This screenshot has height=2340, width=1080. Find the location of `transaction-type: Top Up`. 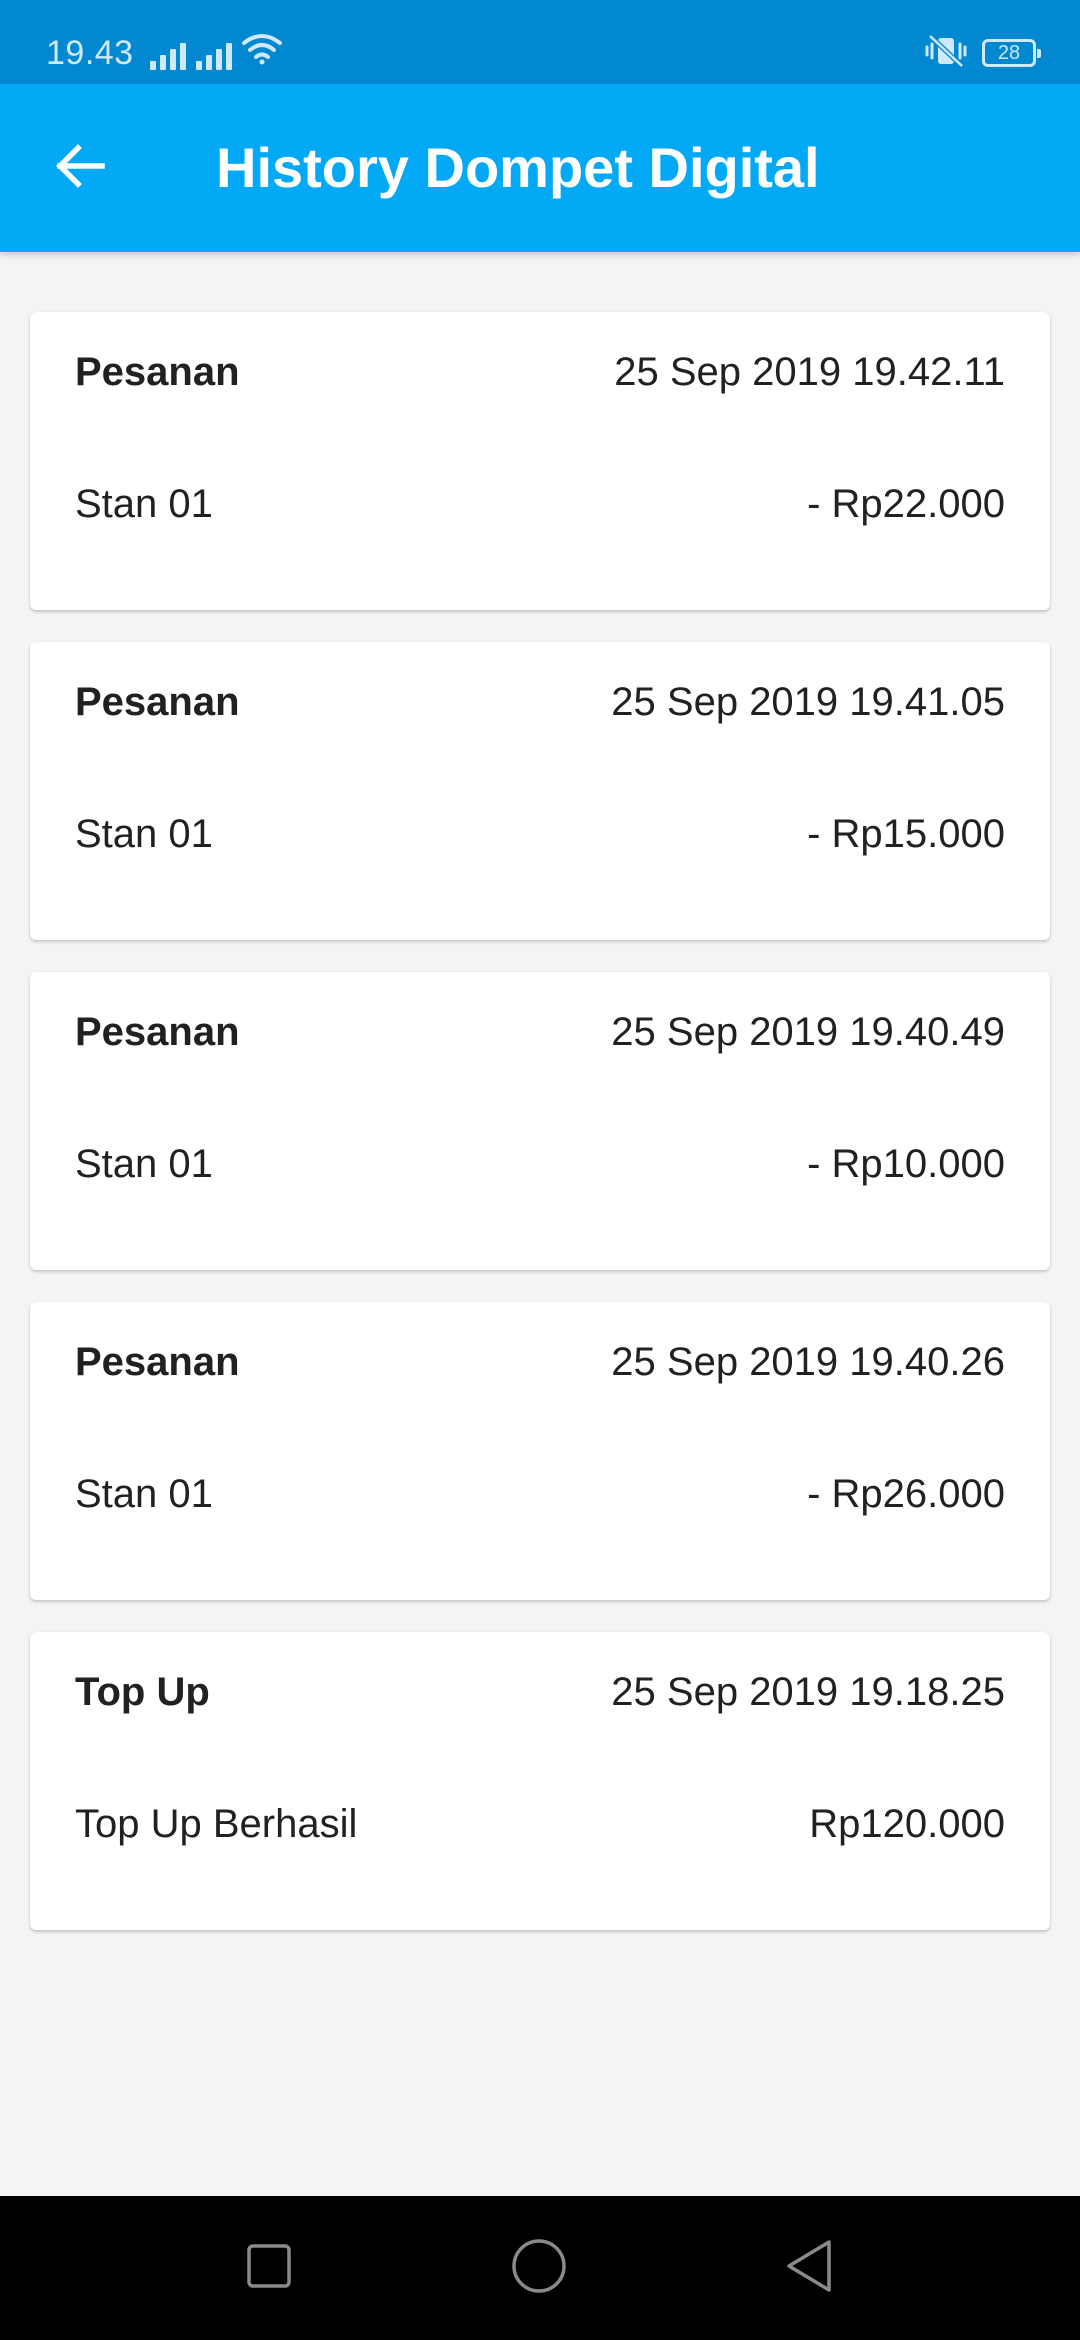

transaction-type: Top Up is located at coordinates (142, 1692).